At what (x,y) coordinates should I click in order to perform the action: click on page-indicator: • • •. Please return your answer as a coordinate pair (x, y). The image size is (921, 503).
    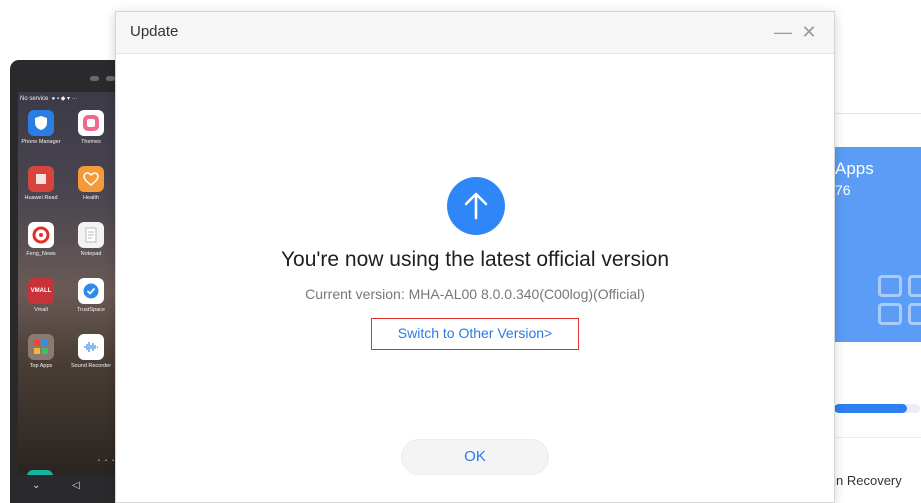
    Looking at the image, I should click on (107, 461).